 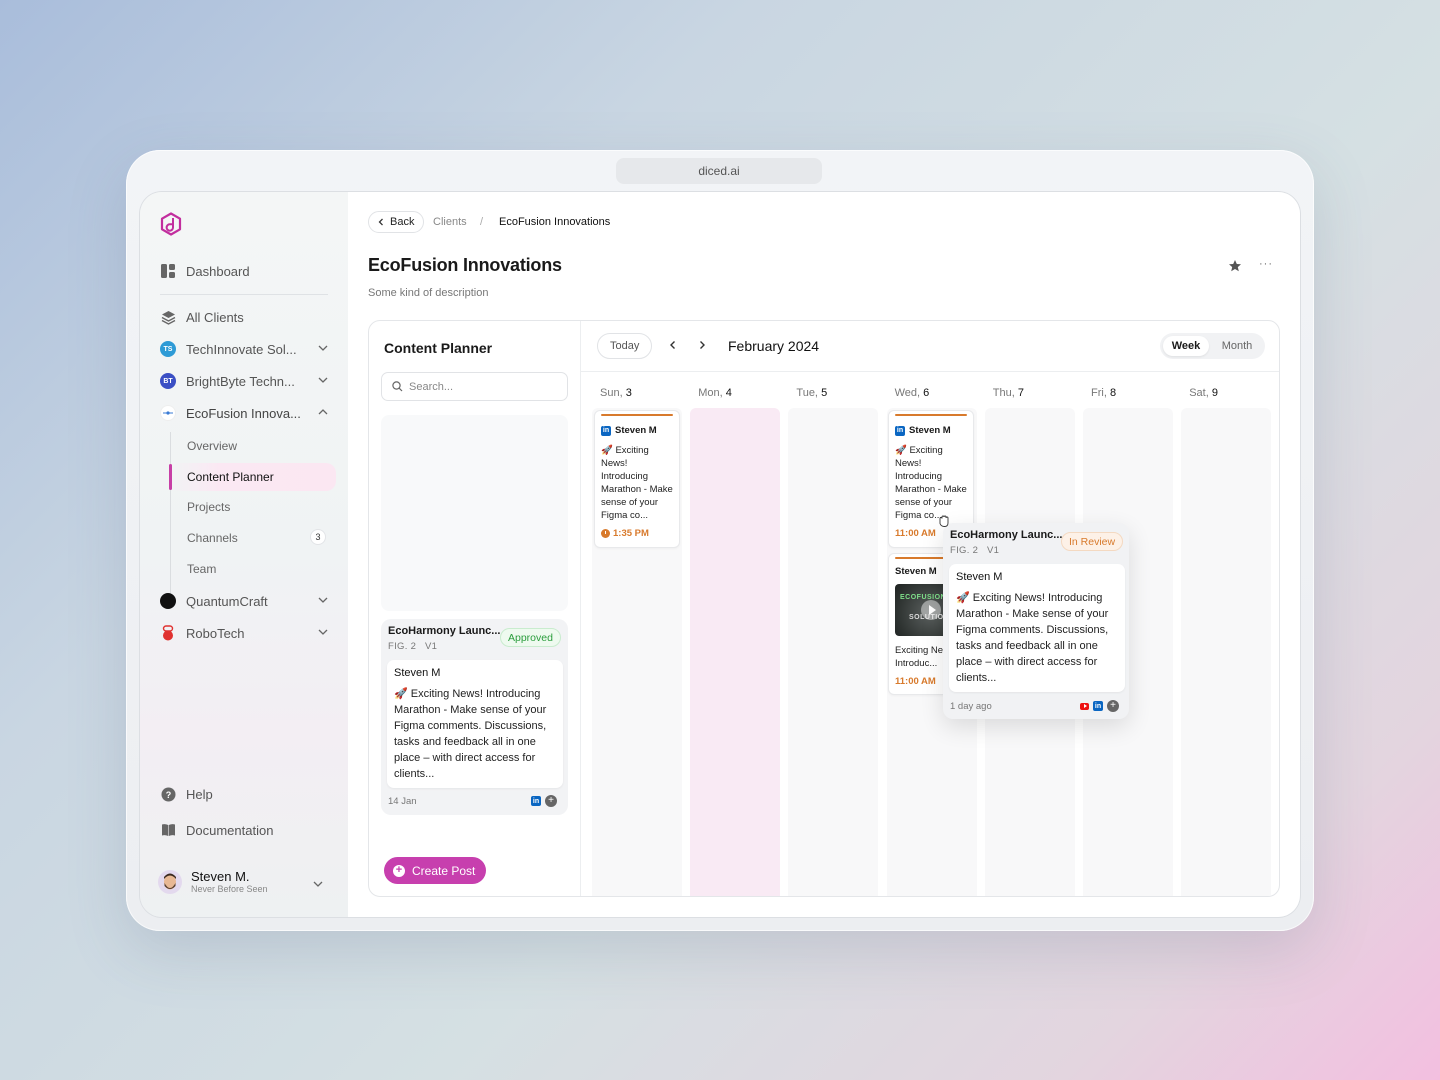 What do you see at coordinates (465, 265) in the screenshot?
I see `page-title: EcoFusion Innovations` at bounding box center [465, 265].